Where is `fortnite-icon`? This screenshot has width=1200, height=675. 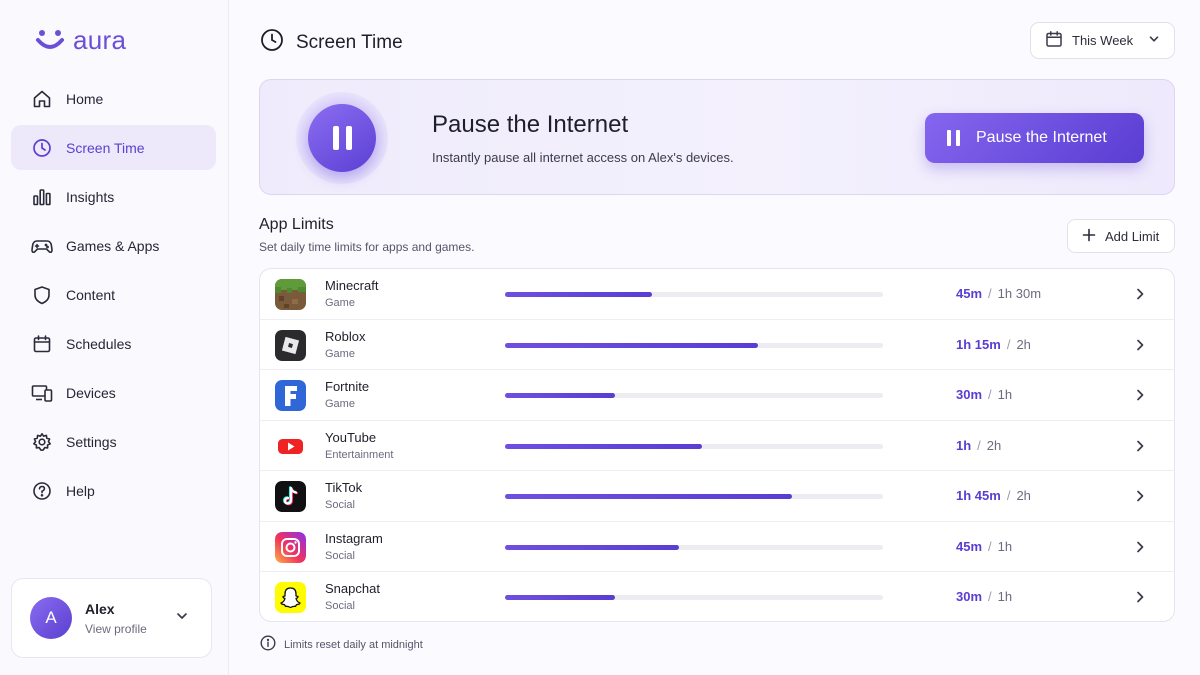 fortnite-icon is located at coordinates (290, 395).